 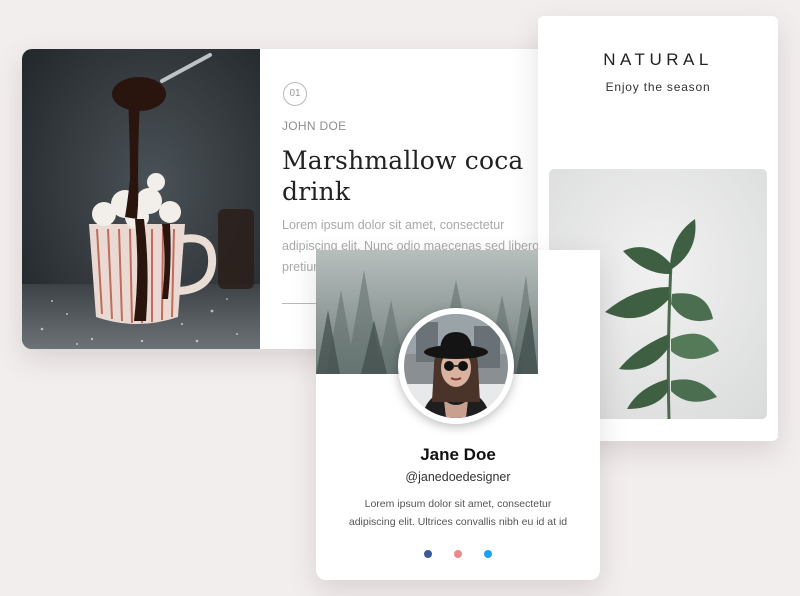 I want to click on recipe-description-line-1: Lorem ipsum dolor sit amet, consectetur, so click(x=393, y=225).